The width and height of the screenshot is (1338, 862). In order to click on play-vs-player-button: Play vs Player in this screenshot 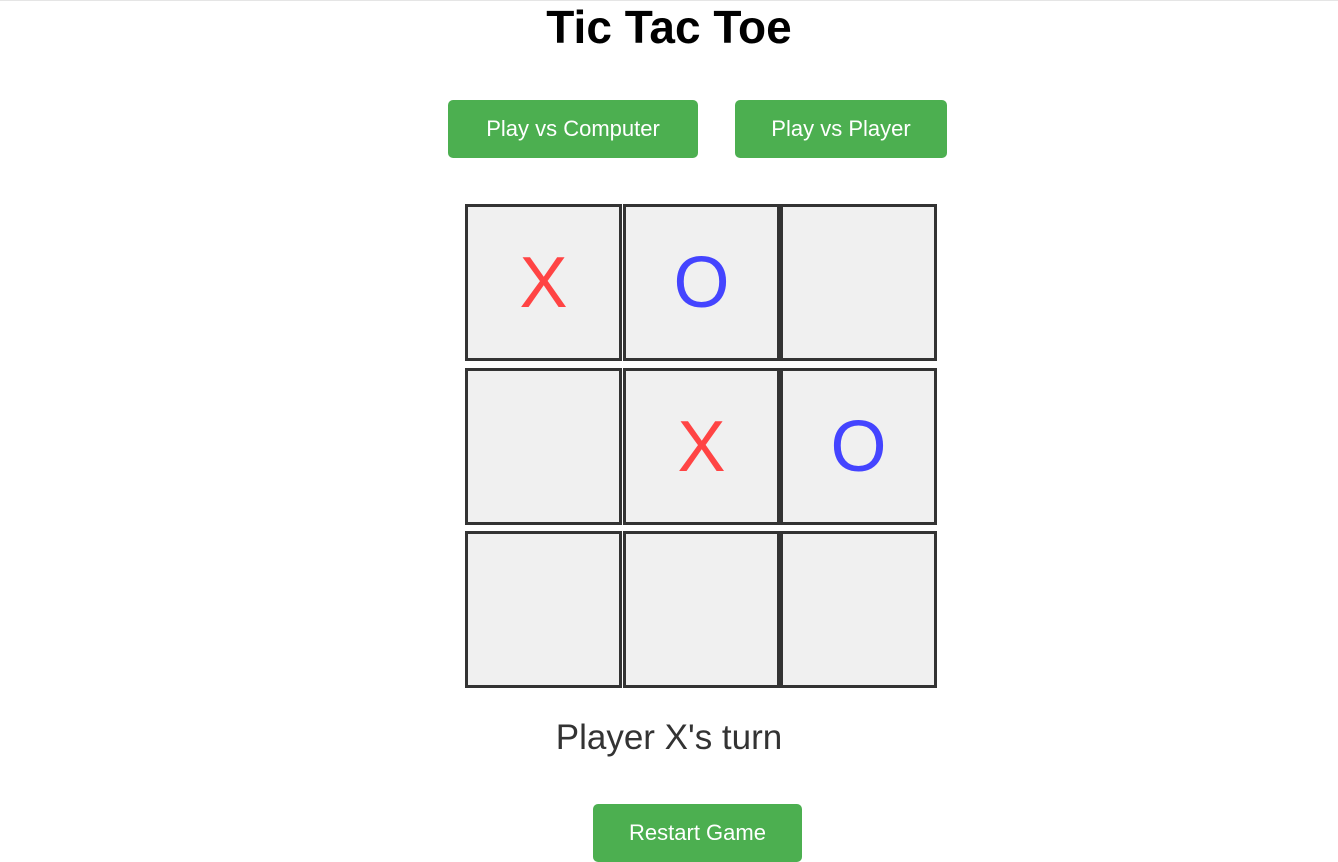, I will do `click(841, 129)`.